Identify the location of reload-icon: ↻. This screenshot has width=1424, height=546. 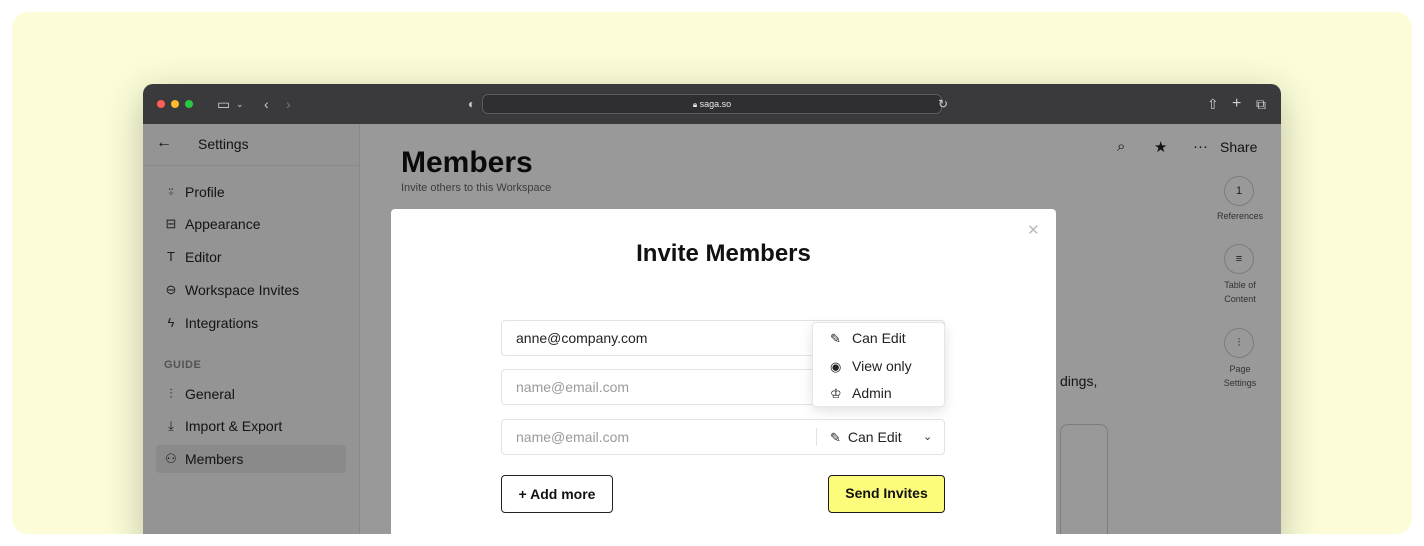
(943, 104).